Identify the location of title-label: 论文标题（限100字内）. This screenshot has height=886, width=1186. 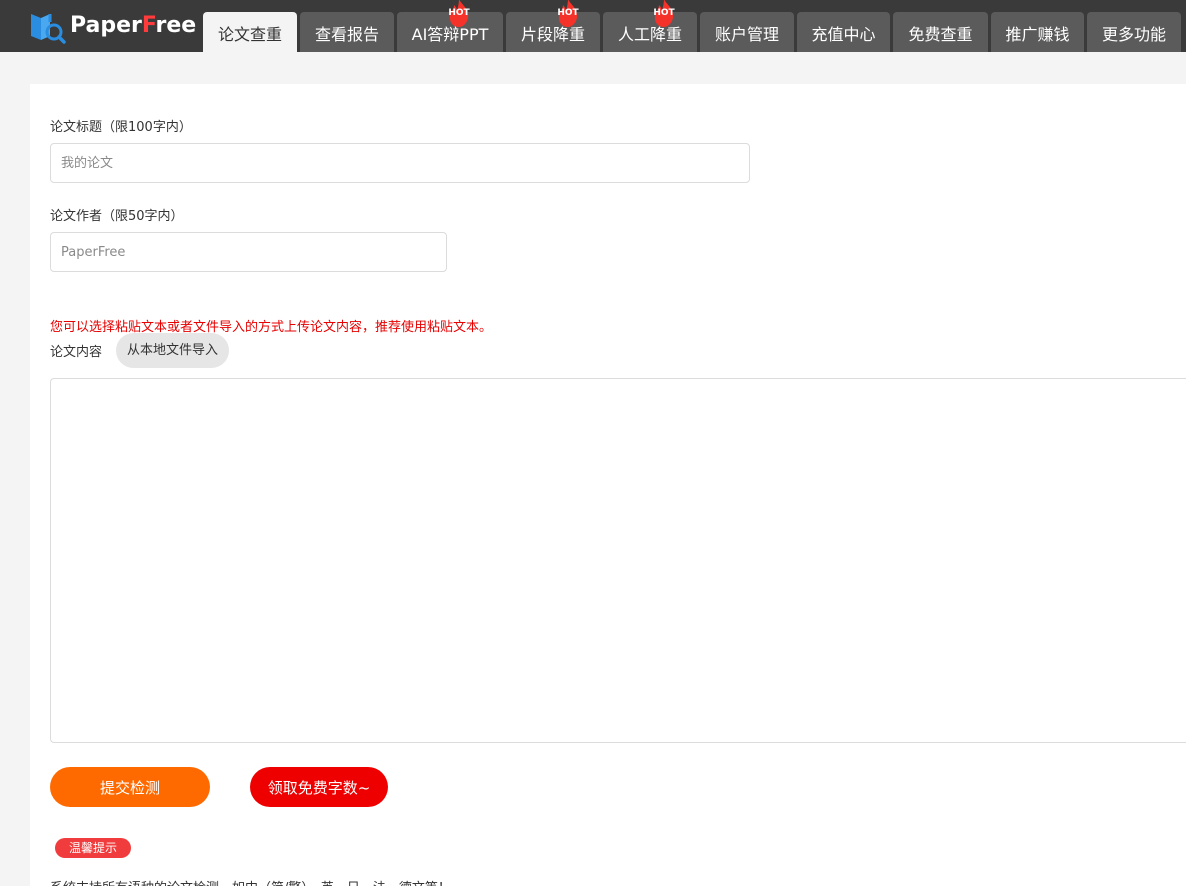
(121, 127).